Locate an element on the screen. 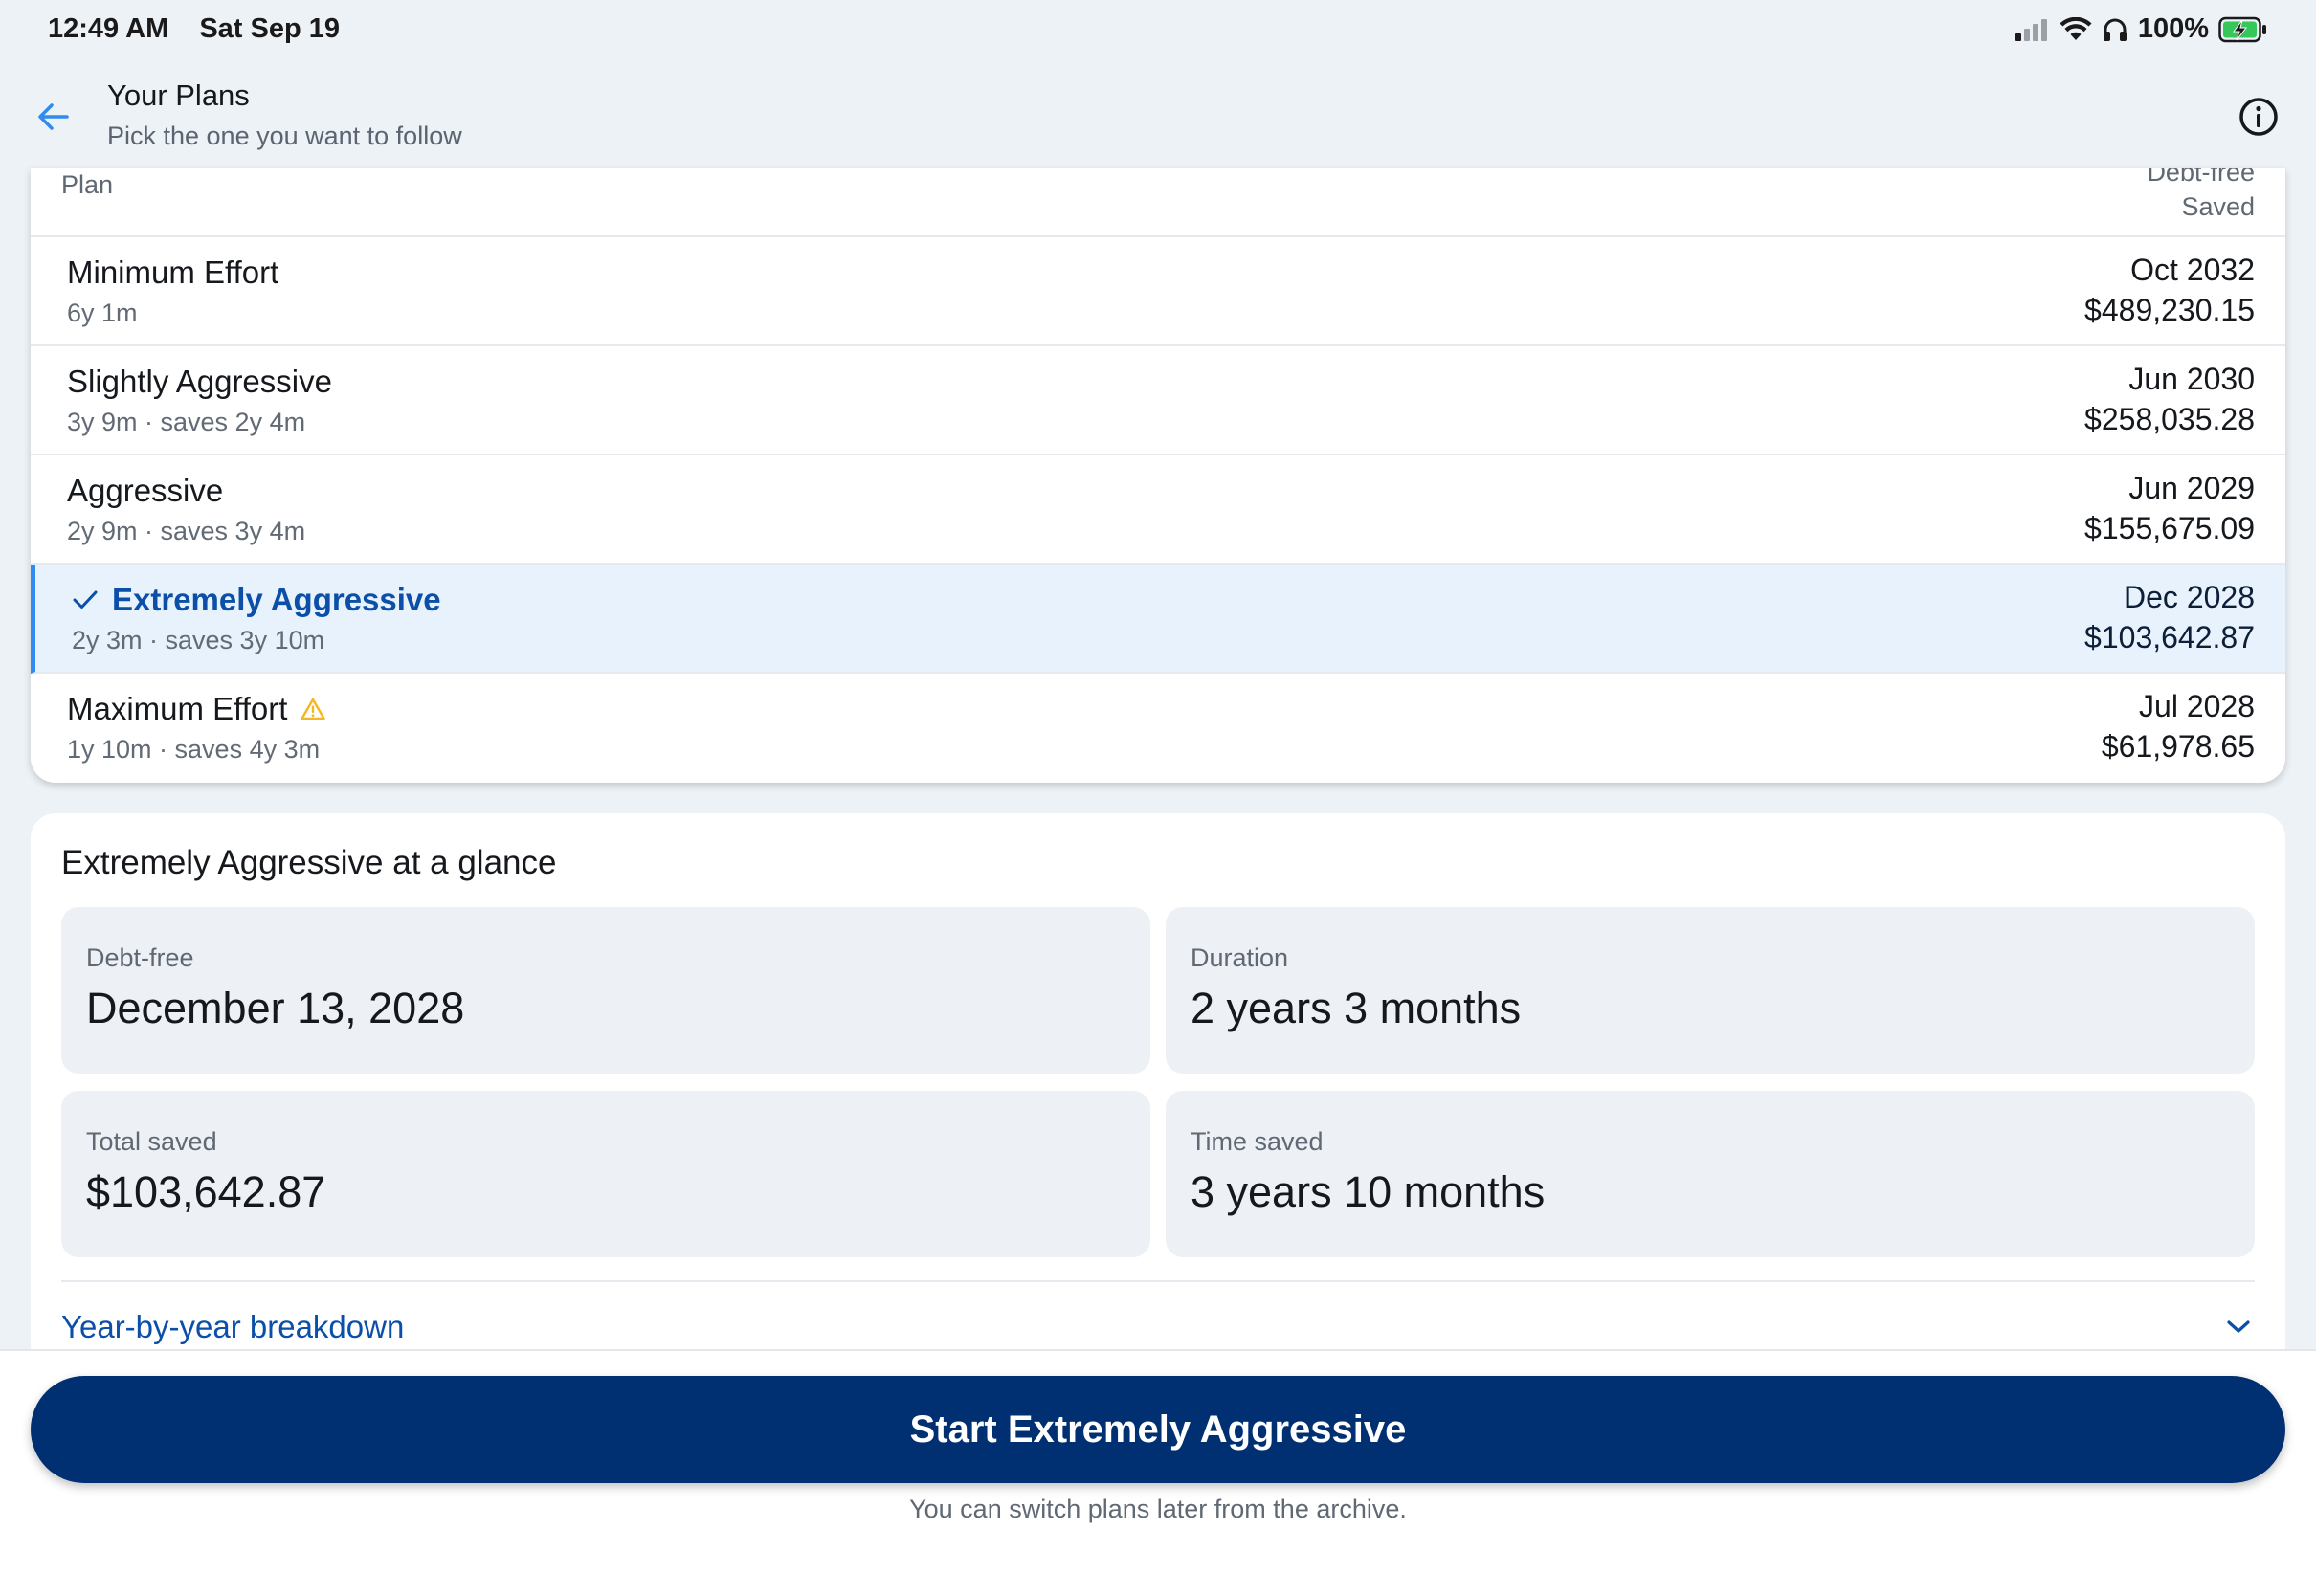 Image resolution: width=2316 pixels, height=1596 pixels. headphones-icon is located at coordinates (2115, 30).